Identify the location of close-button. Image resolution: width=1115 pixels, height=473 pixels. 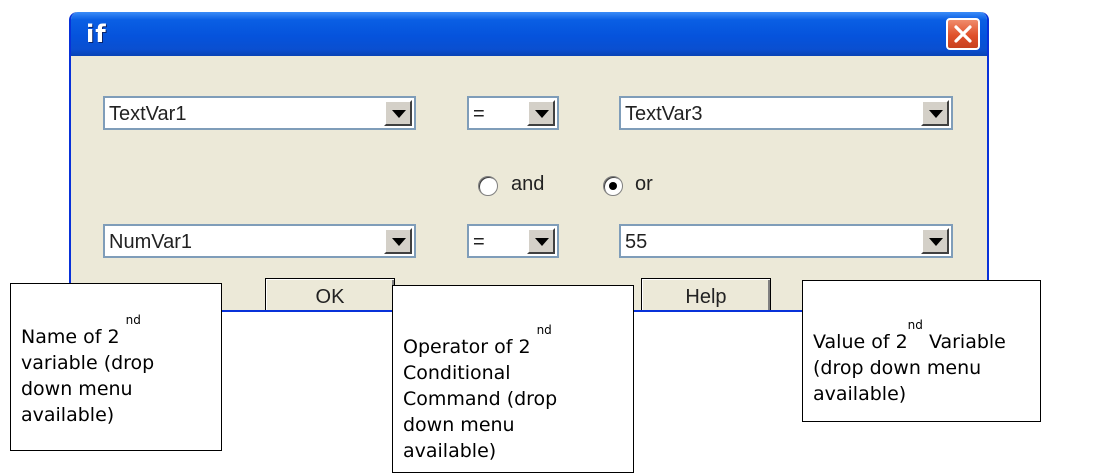
(963, 34).